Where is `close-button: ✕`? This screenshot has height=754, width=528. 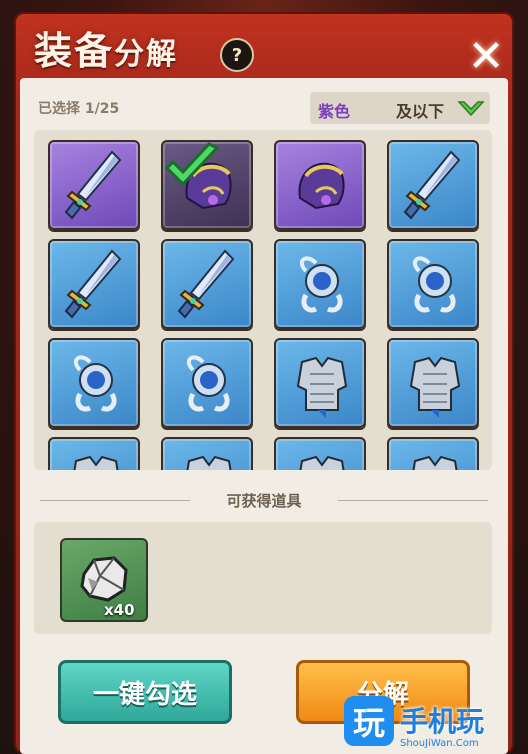 close-button: ✕ is located at coordinates (486, 56).